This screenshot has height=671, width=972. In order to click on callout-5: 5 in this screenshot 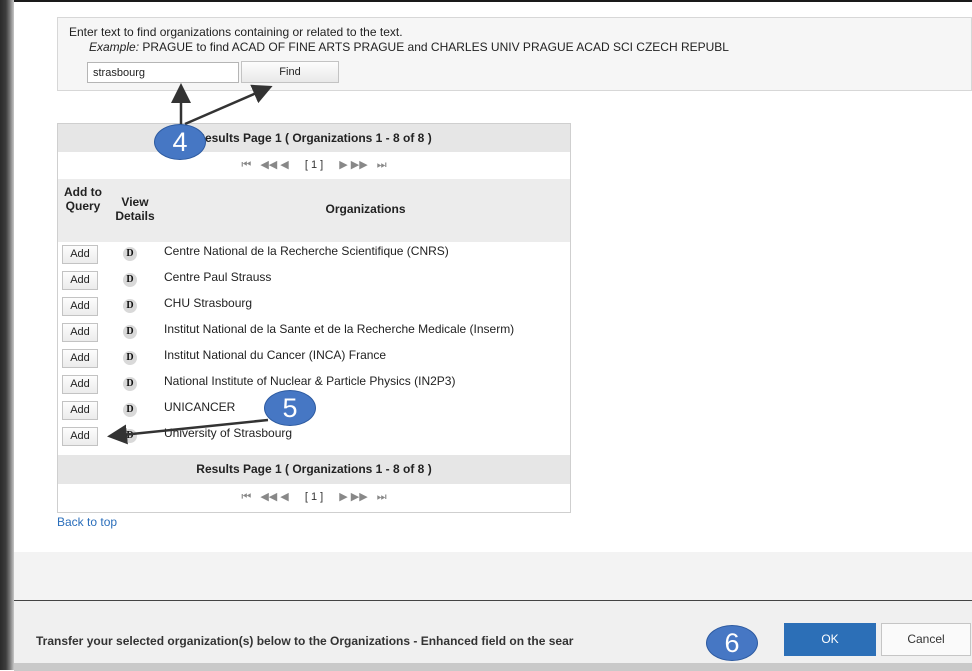, I will do `click(290, 408)`.